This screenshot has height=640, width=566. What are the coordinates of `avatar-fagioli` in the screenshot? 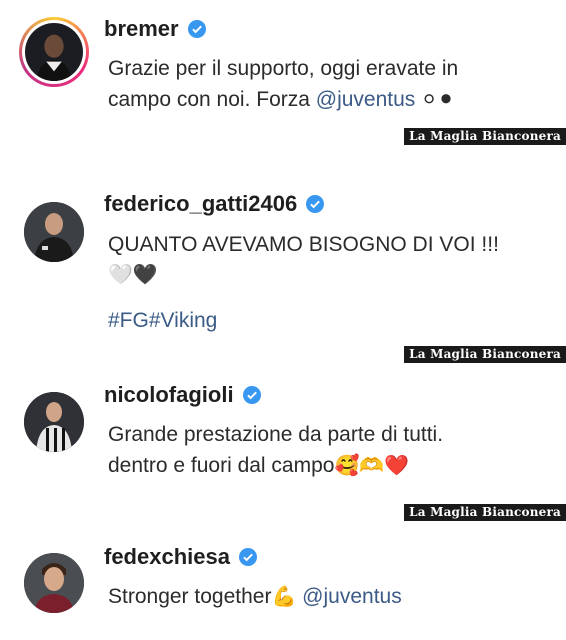 It's located at (54, 422).